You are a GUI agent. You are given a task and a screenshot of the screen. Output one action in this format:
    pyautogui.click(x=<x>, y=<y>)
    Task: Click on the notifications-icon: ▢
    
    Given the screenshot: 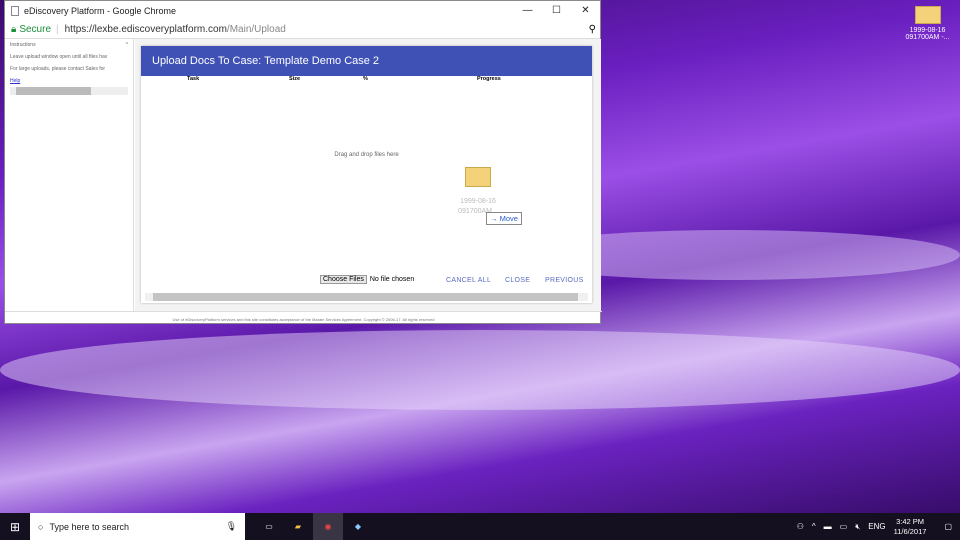 What is the action you would take?
    pyautogui.click(x=948, y=526)
    